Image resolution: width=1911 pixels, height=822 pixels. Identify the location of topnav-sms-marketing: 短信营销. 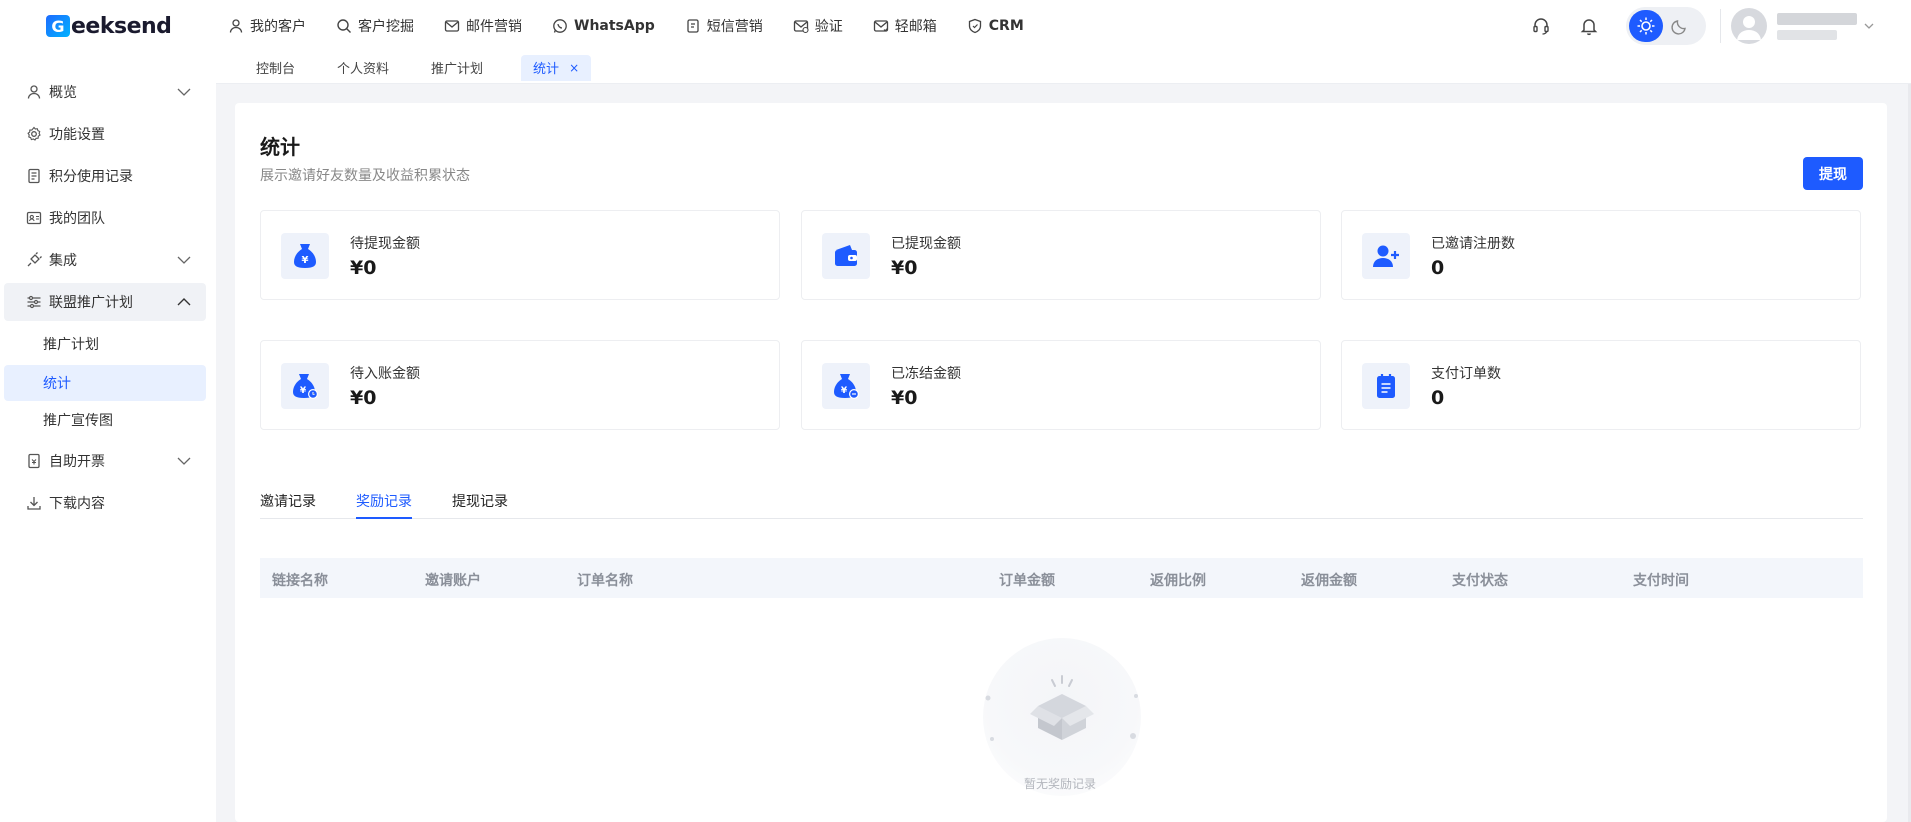
(724, 26).